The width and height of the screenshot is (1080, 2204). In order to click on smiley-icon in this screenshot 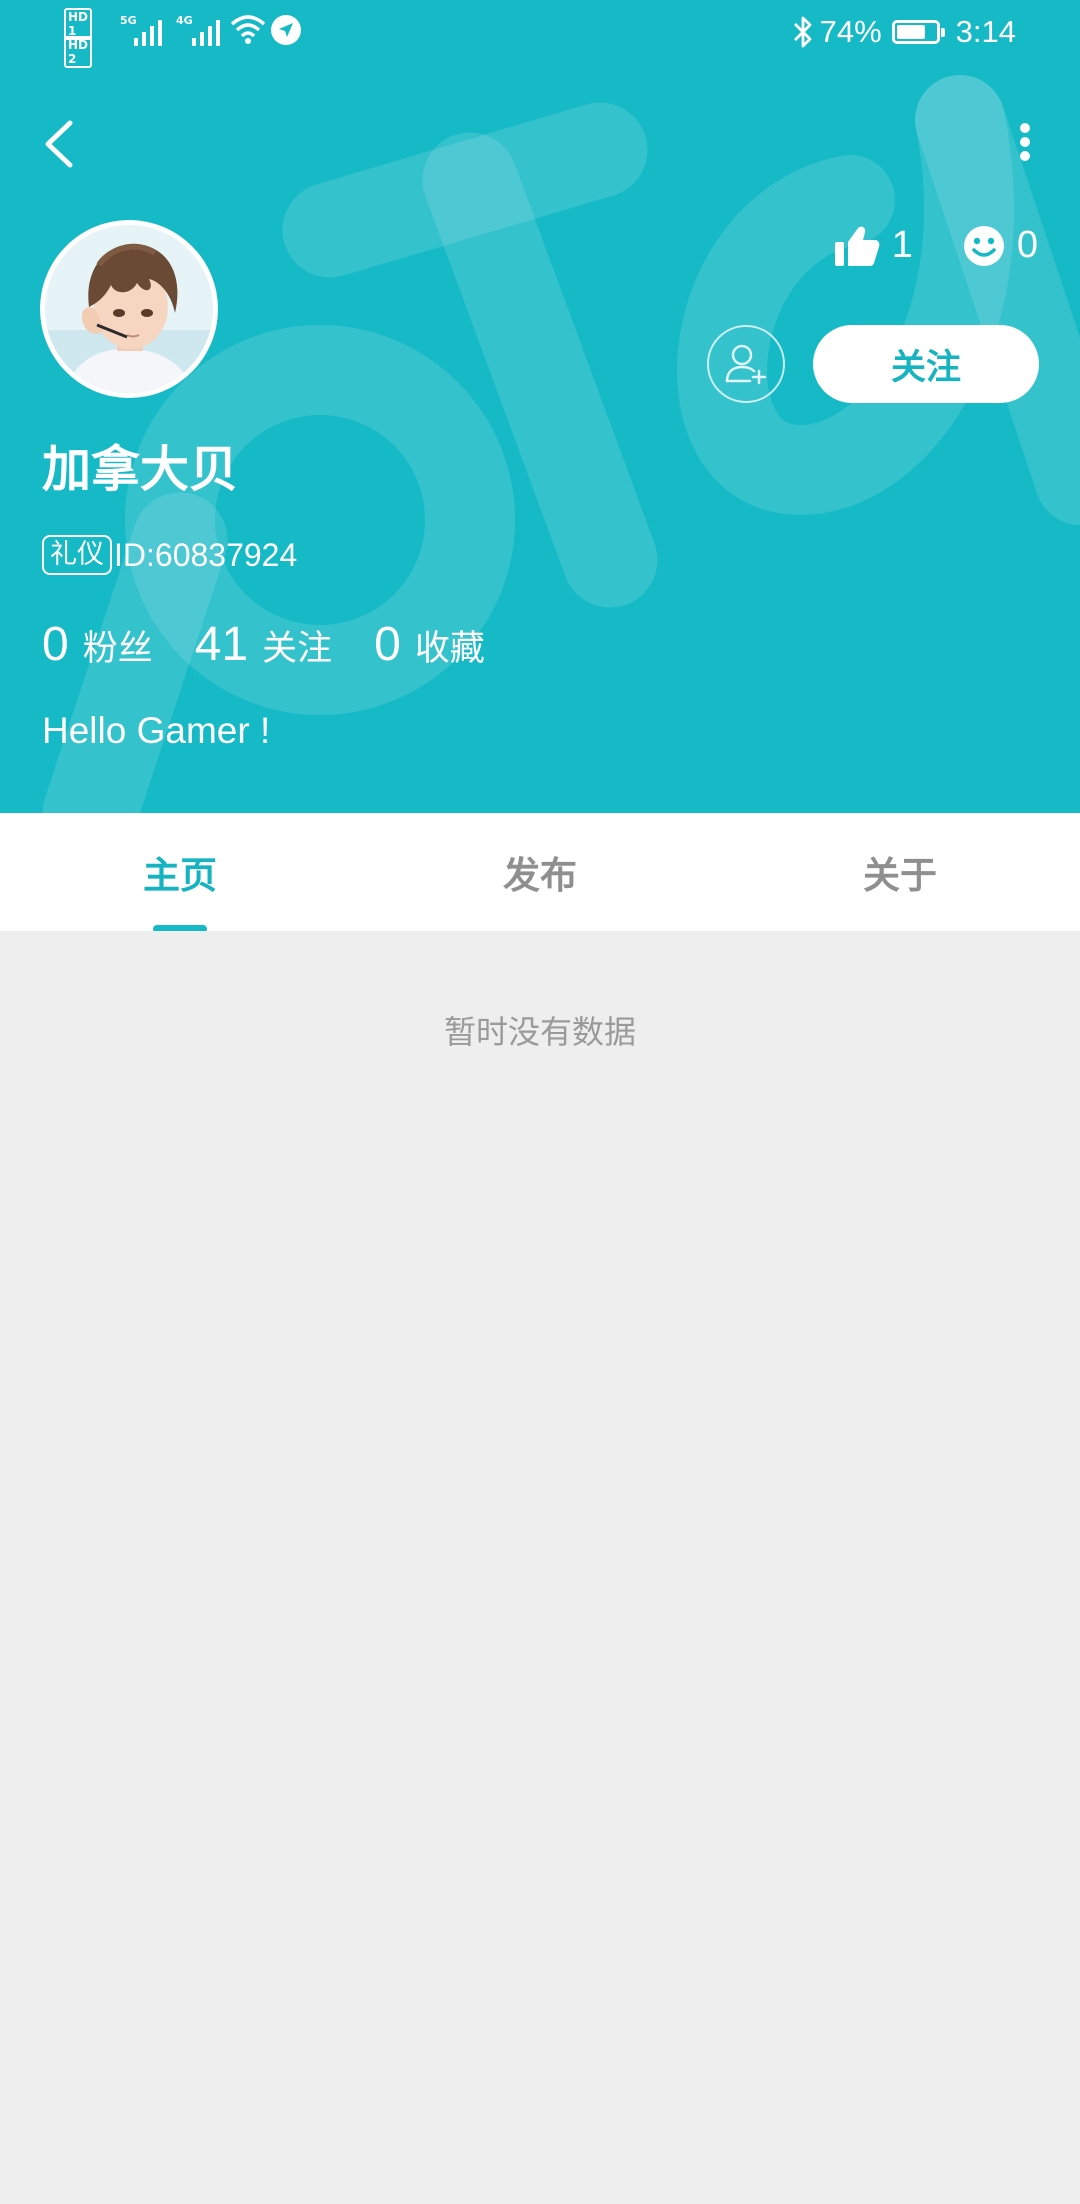, I will do `click(983, 245)`.